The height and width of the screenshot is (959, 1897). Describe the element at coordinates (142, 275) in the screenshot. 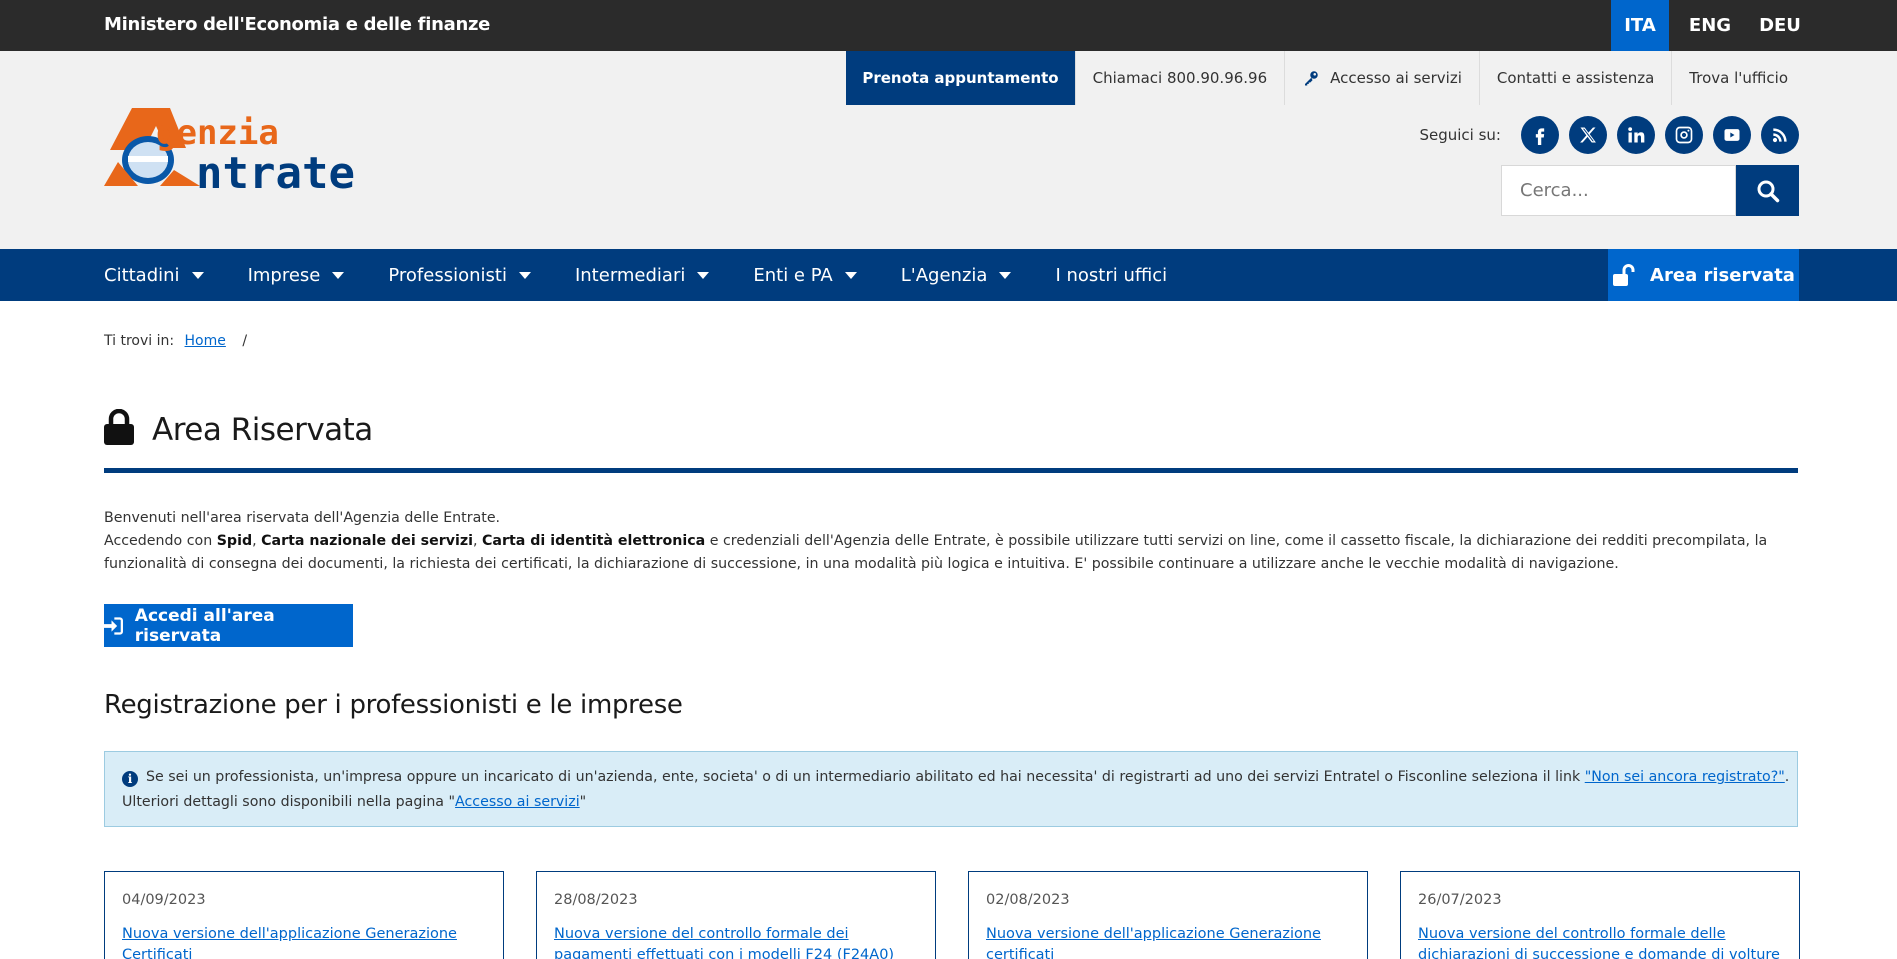

I see `nav-label: Cittadini` at that location.